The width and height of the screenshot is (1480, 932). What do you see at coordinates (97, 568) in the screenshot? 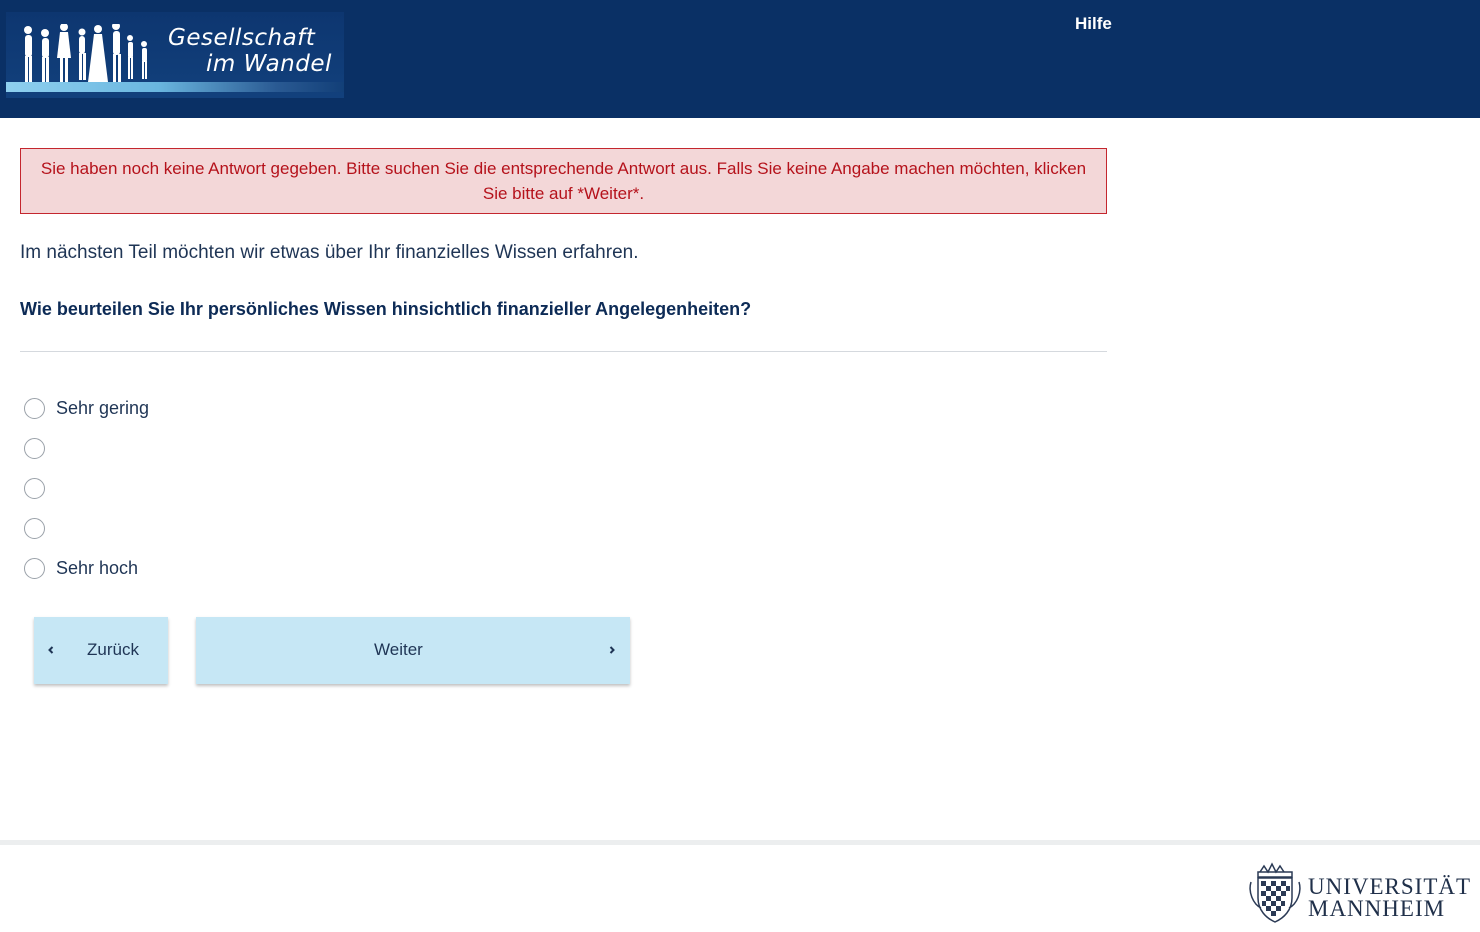
I see `option-label: Sehr hoch` at bounding box center [97, 568].